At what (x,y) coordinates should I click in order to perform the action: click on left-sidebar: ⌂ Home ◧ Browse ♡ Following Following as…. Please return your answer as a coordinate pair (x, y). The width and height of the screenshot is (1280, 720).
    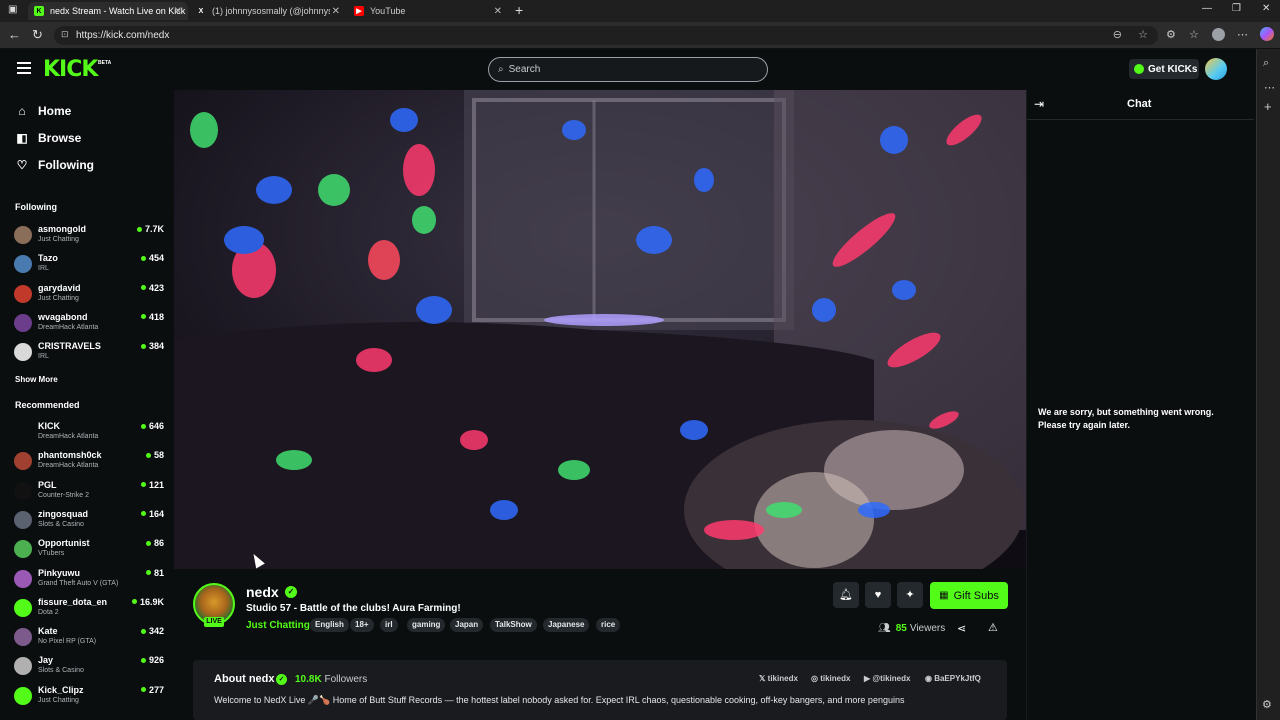
    Looking at the image, I should click on (86, 405).